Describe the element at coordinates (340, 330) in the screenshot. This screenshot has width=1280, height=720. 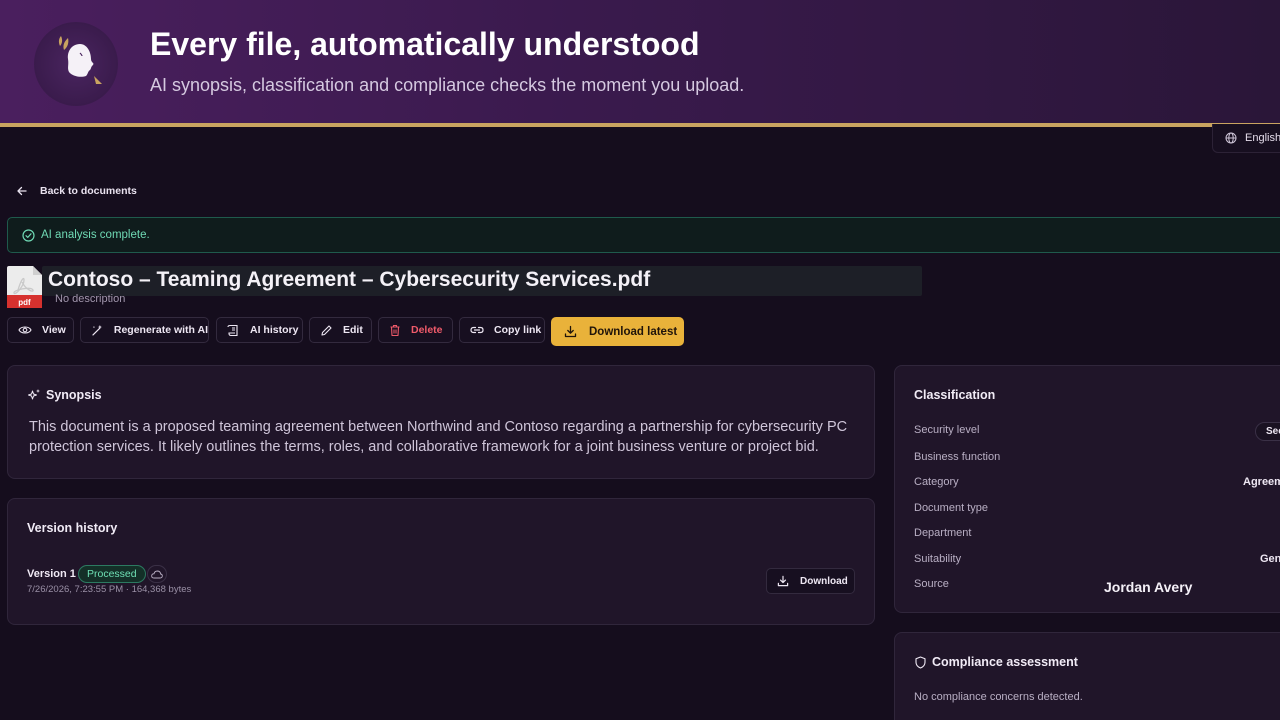
I see `edit-button: Edit` at that location.